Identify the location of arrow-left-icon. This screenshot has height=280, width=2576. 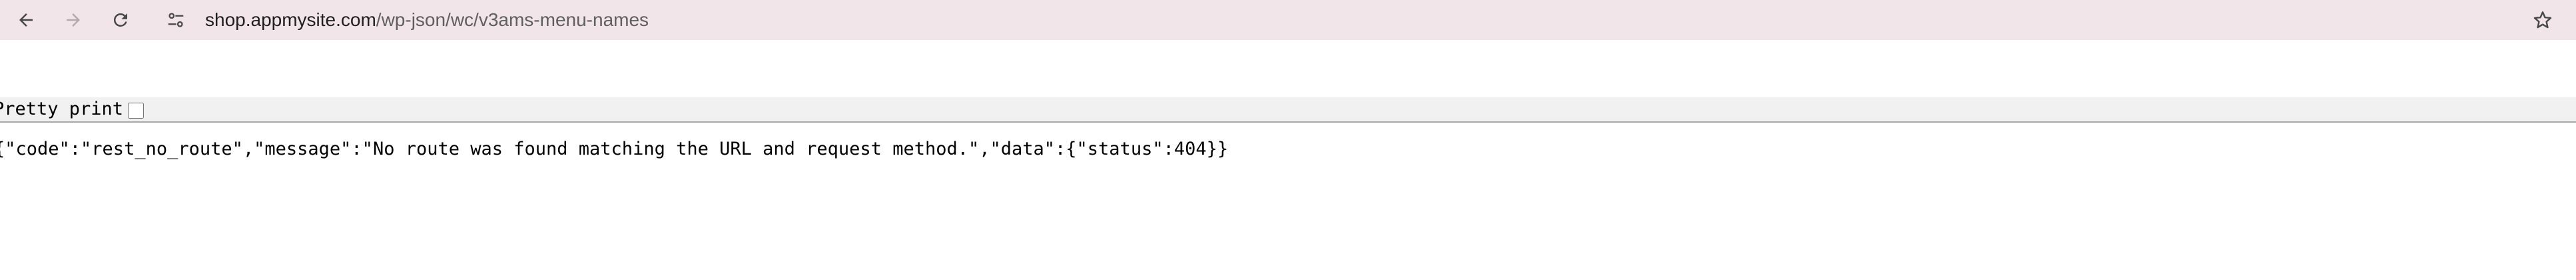
(26, 20).